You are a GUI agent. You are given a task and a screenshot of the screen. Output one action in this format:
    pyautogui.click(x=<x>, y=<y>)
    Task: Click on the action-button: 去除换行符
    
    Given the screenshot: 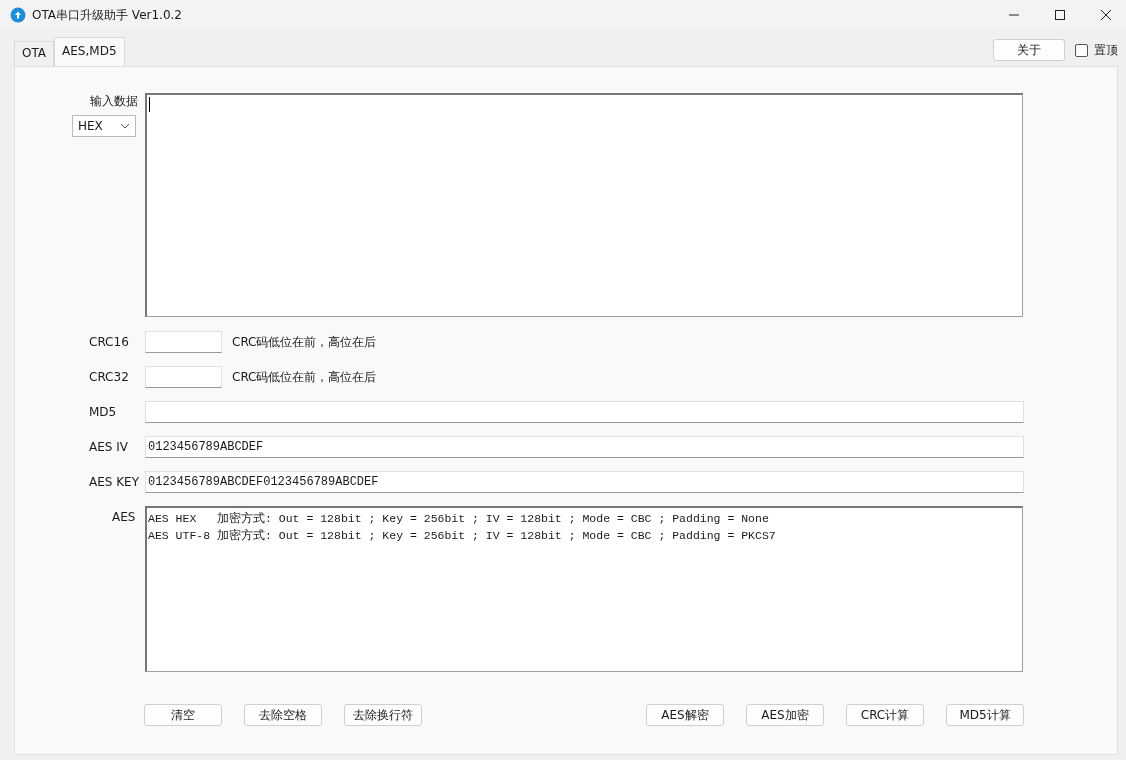 What is the action you would take?
    pyautogui.click(x=383, y=715)
    